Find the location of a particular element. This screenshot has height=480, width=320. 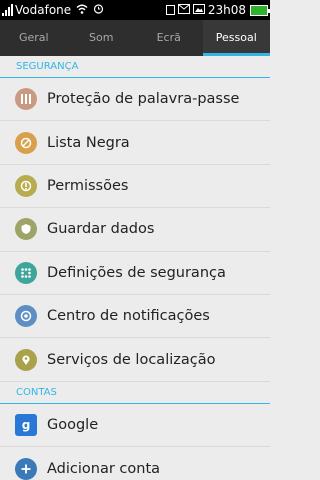

setting-notification-center: Centro de notificações is located at coordinates (135, 317).